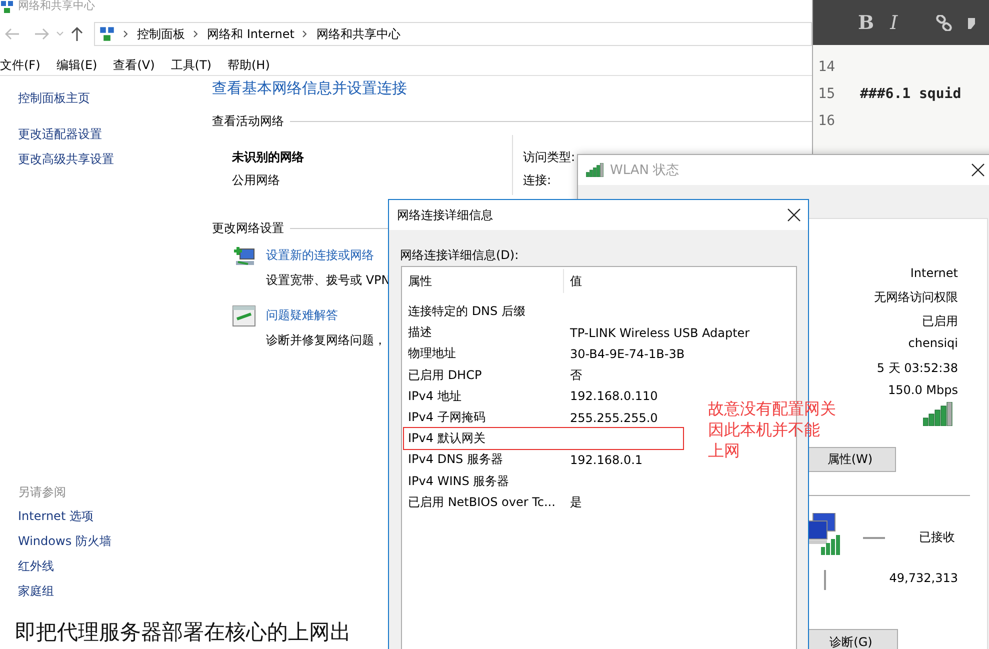 This screenshot has height=649, width=989. Describe the element at coordinates (65, 520) in the screenshot. I see `sidebar-link: Internet 选项` at that location.